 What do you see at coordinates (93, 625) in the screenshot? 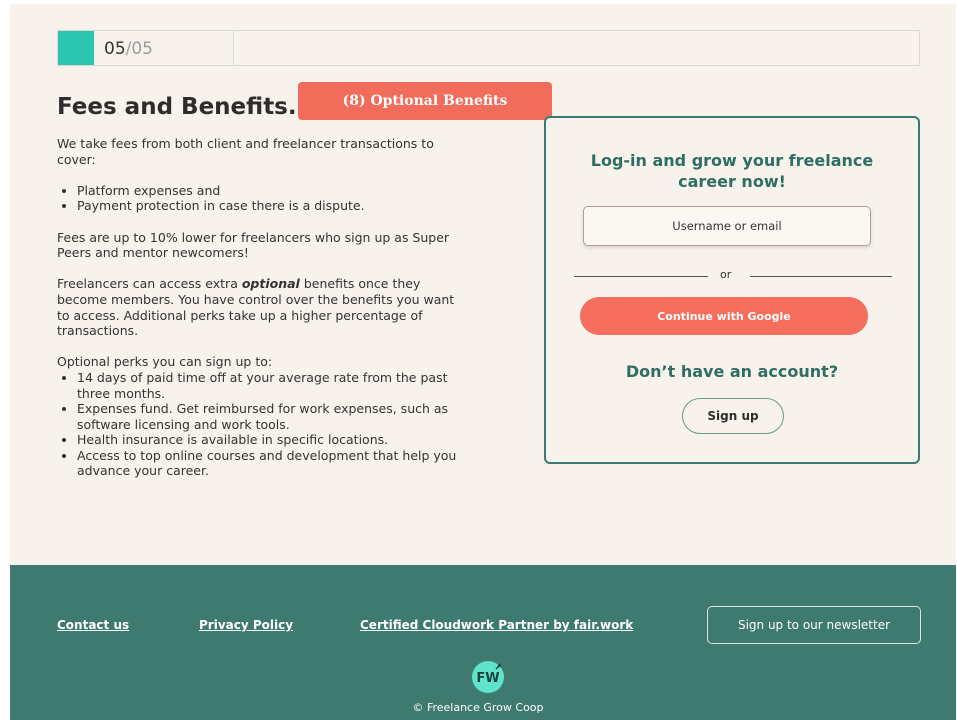
I see `contact-us-link: Contact us` at bounding box center [93, 625].